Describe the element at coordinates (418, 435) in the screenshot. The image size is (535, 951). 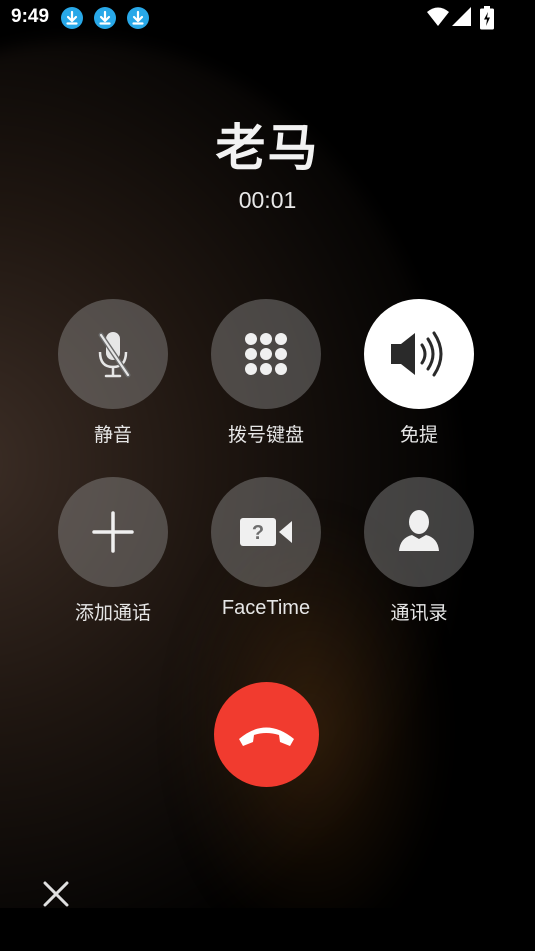
I see `speaker-label: 免提` at that location.